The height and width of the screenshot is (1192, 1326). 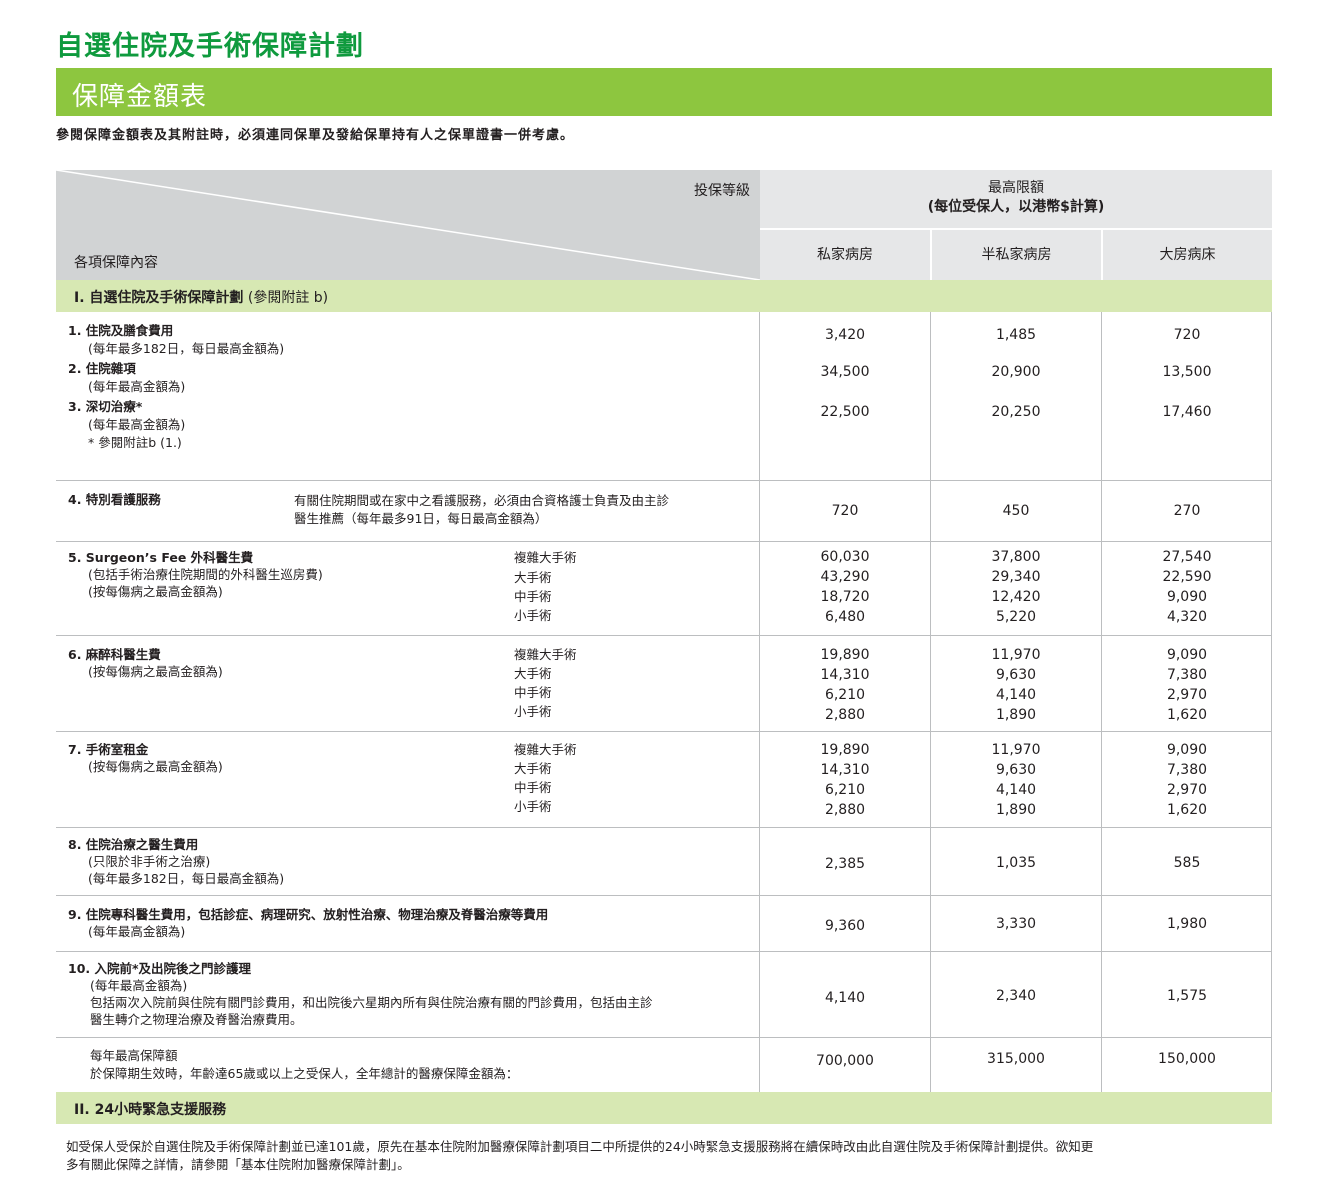 What do you see at coordinates (304, 1073) in the screenshot?
I see `annual-max-desc: 於保障期生效時，年齡達65歲或以上之受保人，全年總計的醫療保障金額為：` at bounding box center [304, 1073].